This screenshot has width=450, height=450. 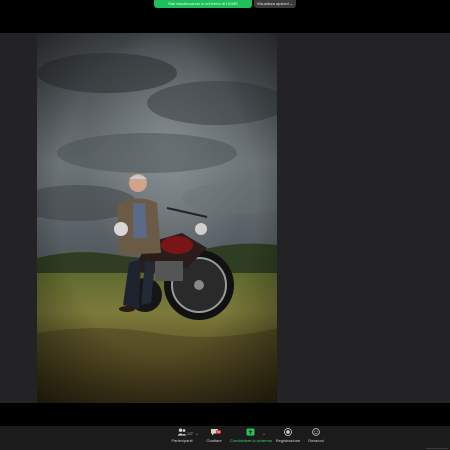 I want to click on chat-button: 99 Chattare, so click(x=214, y=438).